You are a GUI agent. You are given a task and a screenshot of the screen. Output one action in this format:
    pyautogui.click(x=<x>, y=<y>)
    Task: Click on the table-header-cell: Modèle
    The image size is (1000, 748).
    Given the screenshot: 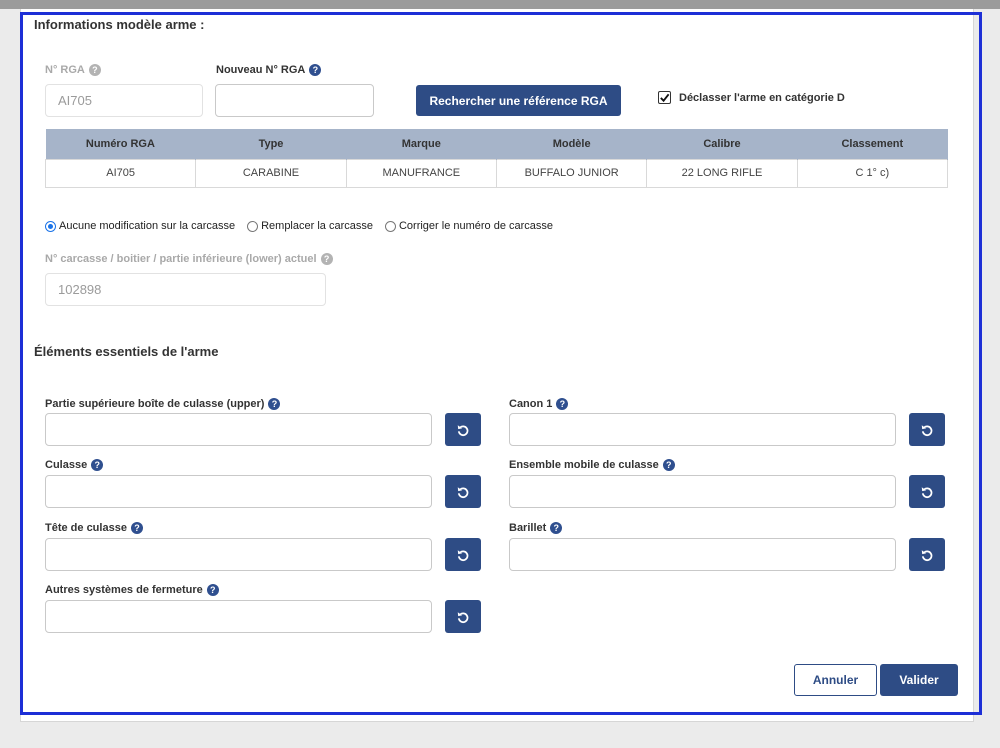 What is the action you would take?
    pyautogui.click(x=572, y=144)
    